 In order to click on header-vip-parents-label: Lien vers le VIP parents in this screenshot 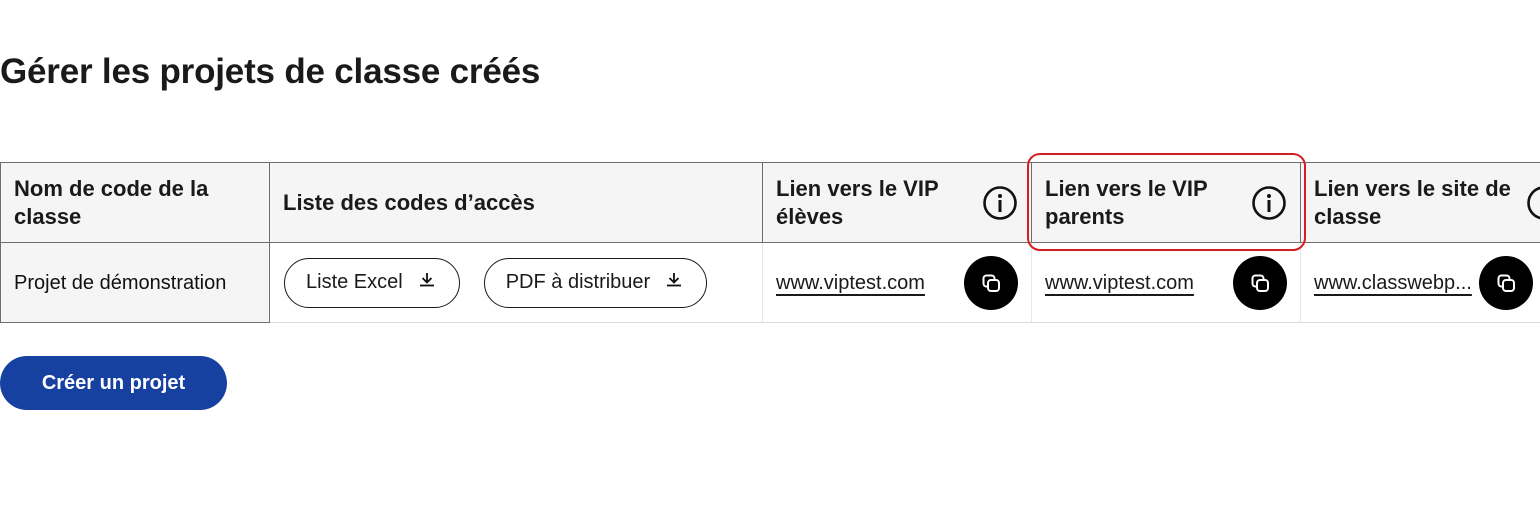, I will do `click(1126, 202)`.